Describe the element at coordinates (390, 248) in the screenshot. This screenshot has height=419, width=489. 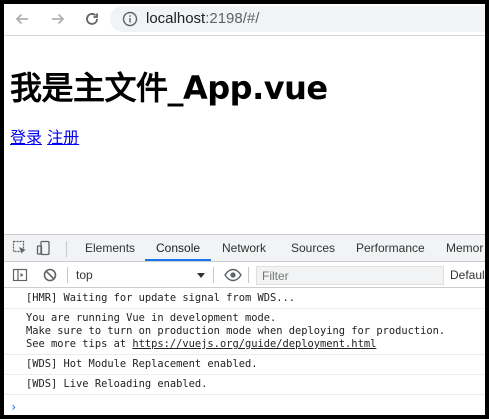
I see `tab-performance: Performance` at that location.